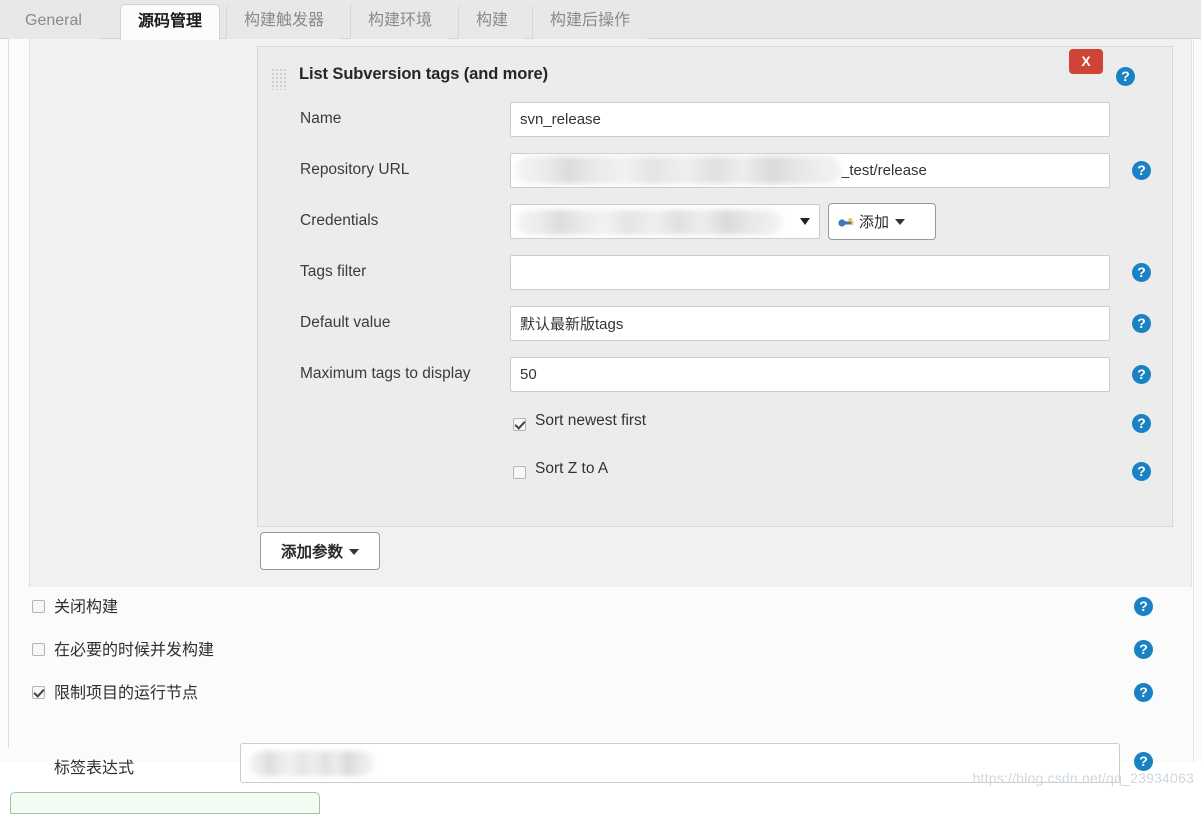  What do you see at coordinates (94, 768) in the screenshot?
I see `label-expression-label: 标签表达式` at bounding box center [94, 768].